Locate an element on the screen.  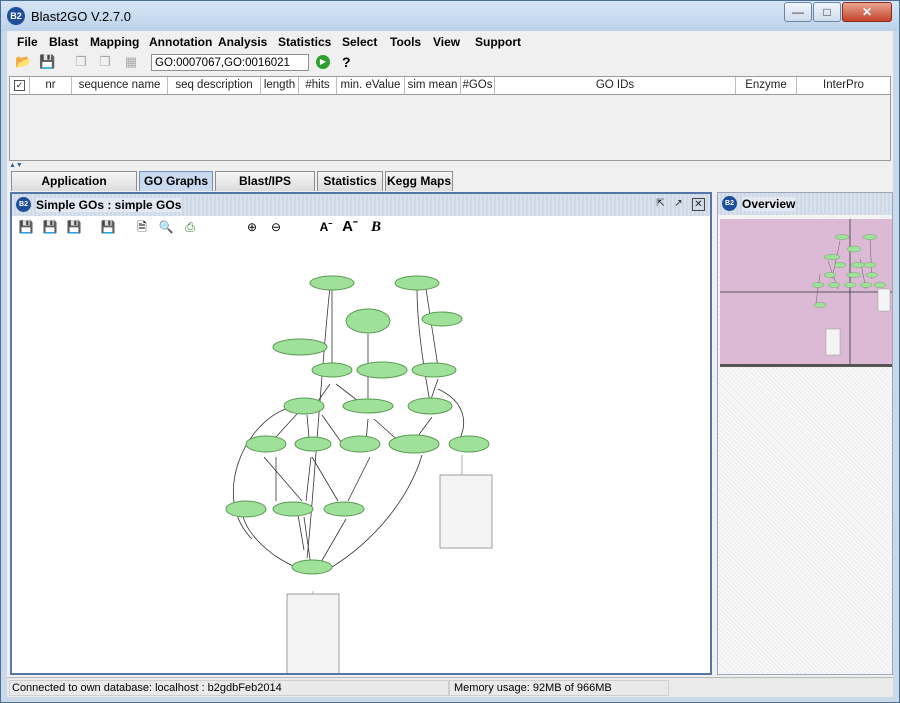
decrease-font-icon: Aˉ is located at coordinates (326, 227).